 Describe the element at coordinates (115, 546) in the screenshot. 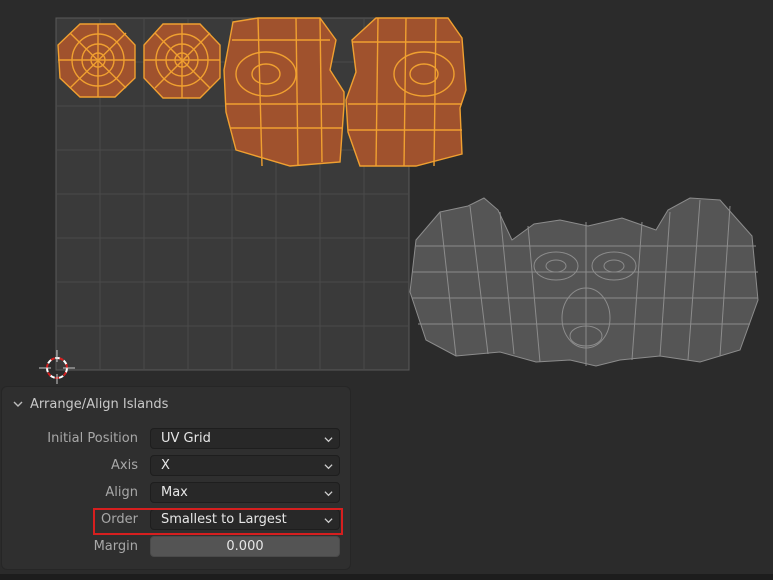

I see `margin-label: Margin` at that location.